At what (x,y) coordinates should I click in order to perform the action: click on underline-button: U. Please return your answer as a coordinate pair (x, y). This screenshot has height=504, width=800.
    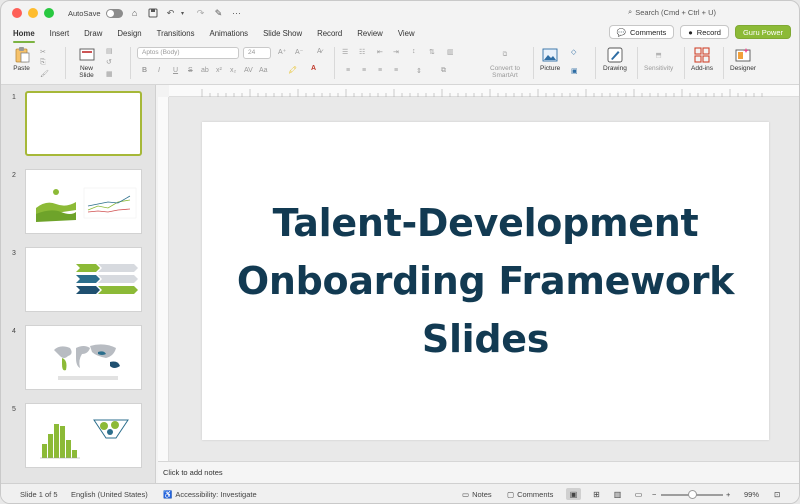
    Looking at the image, I should click on (175, 70).